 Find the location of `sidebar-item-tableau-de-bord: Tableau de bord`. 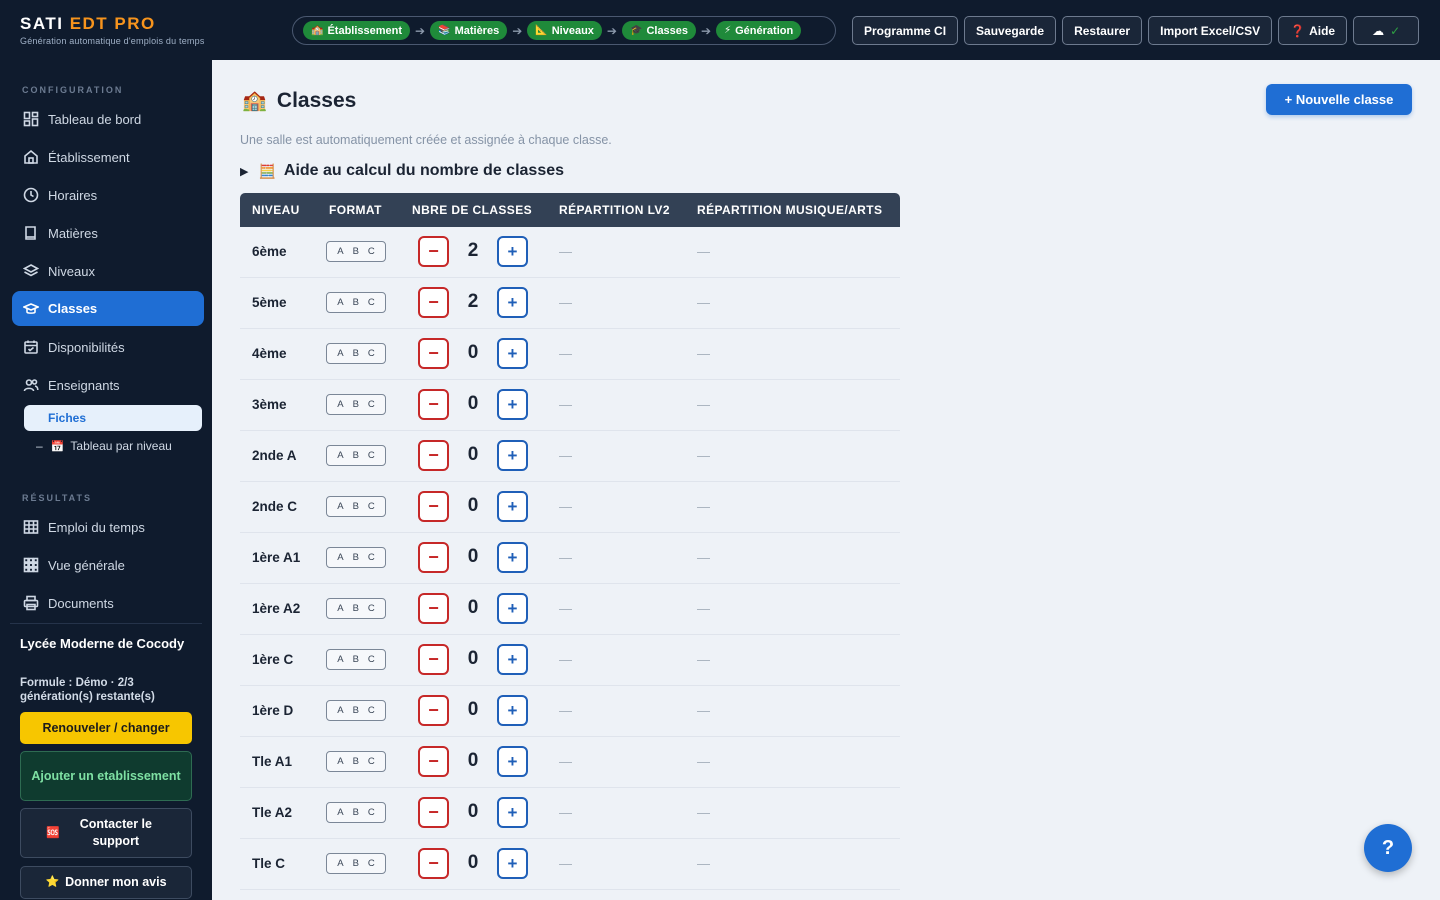

sidebar-item-tableau-de-bord: Tableau de bord is located at coordinates (108, 119).